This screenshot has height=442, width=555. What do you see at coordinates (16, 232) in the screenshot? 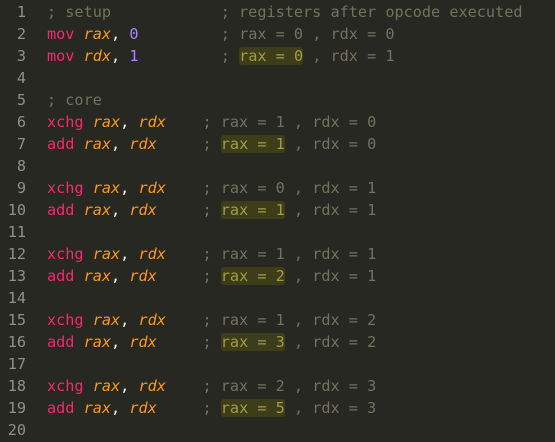
I see `line-number: 11` at bounding box center [16, 232].